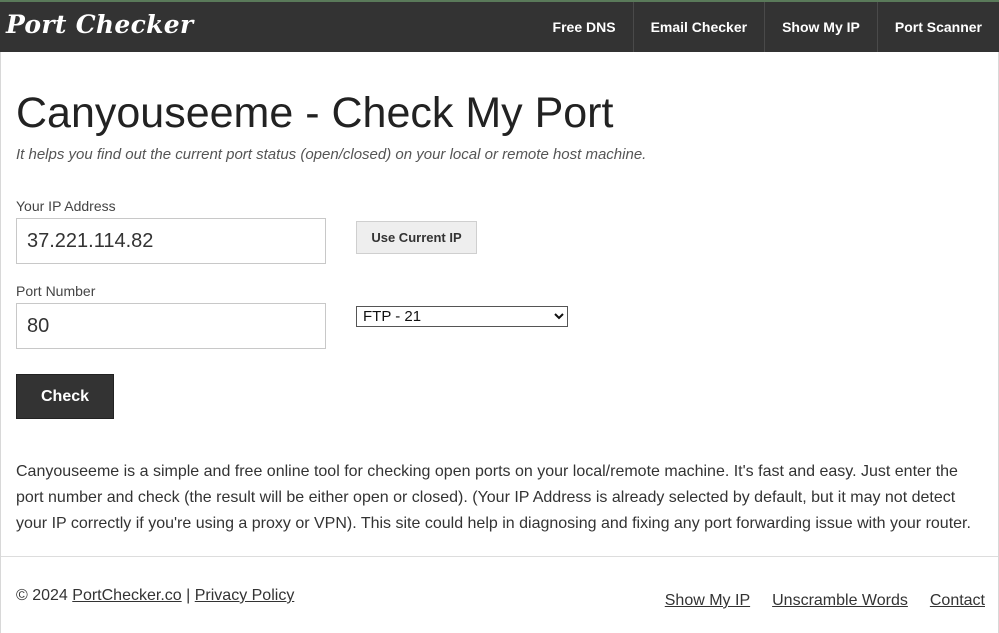 The width and height of the screenshot is (999, 633). What do you see at coordinates (66, 206) in the screenshot?
I see `ip-address-label: Your IP Address` at bounding box center [66, 206].